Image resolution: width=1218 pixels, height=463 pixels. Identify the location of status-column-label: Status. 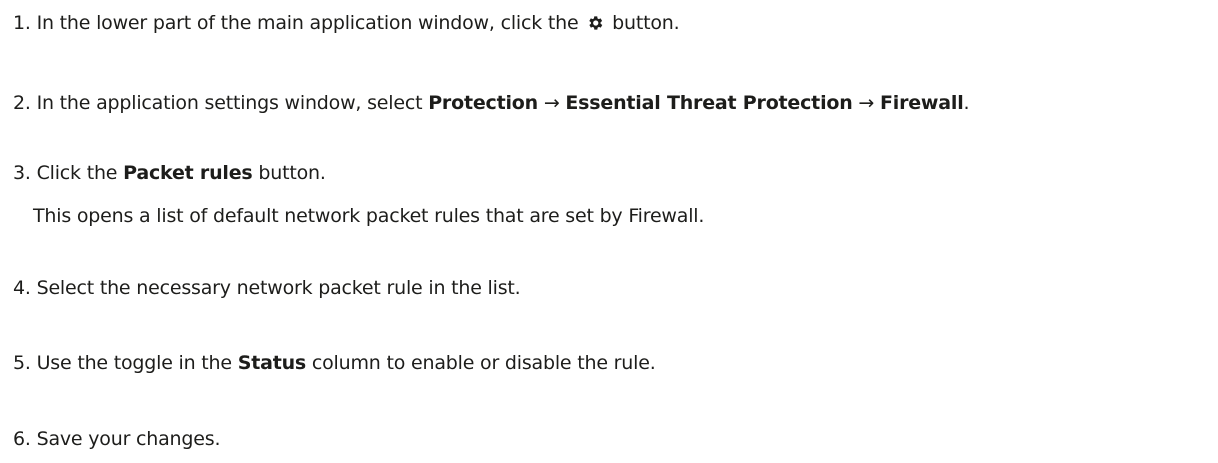
(272, 363).